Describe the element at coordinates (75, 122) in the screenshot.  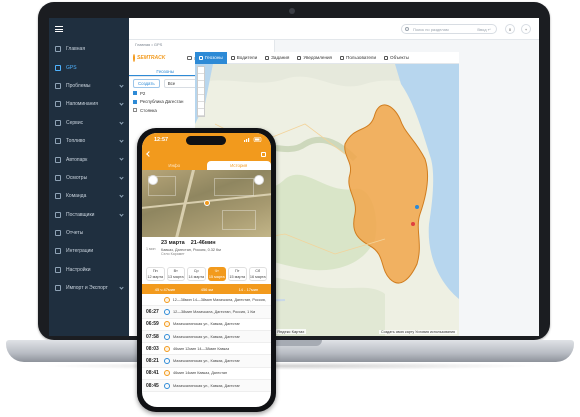
I see `sidebar-item-label: Сервис` at that location.